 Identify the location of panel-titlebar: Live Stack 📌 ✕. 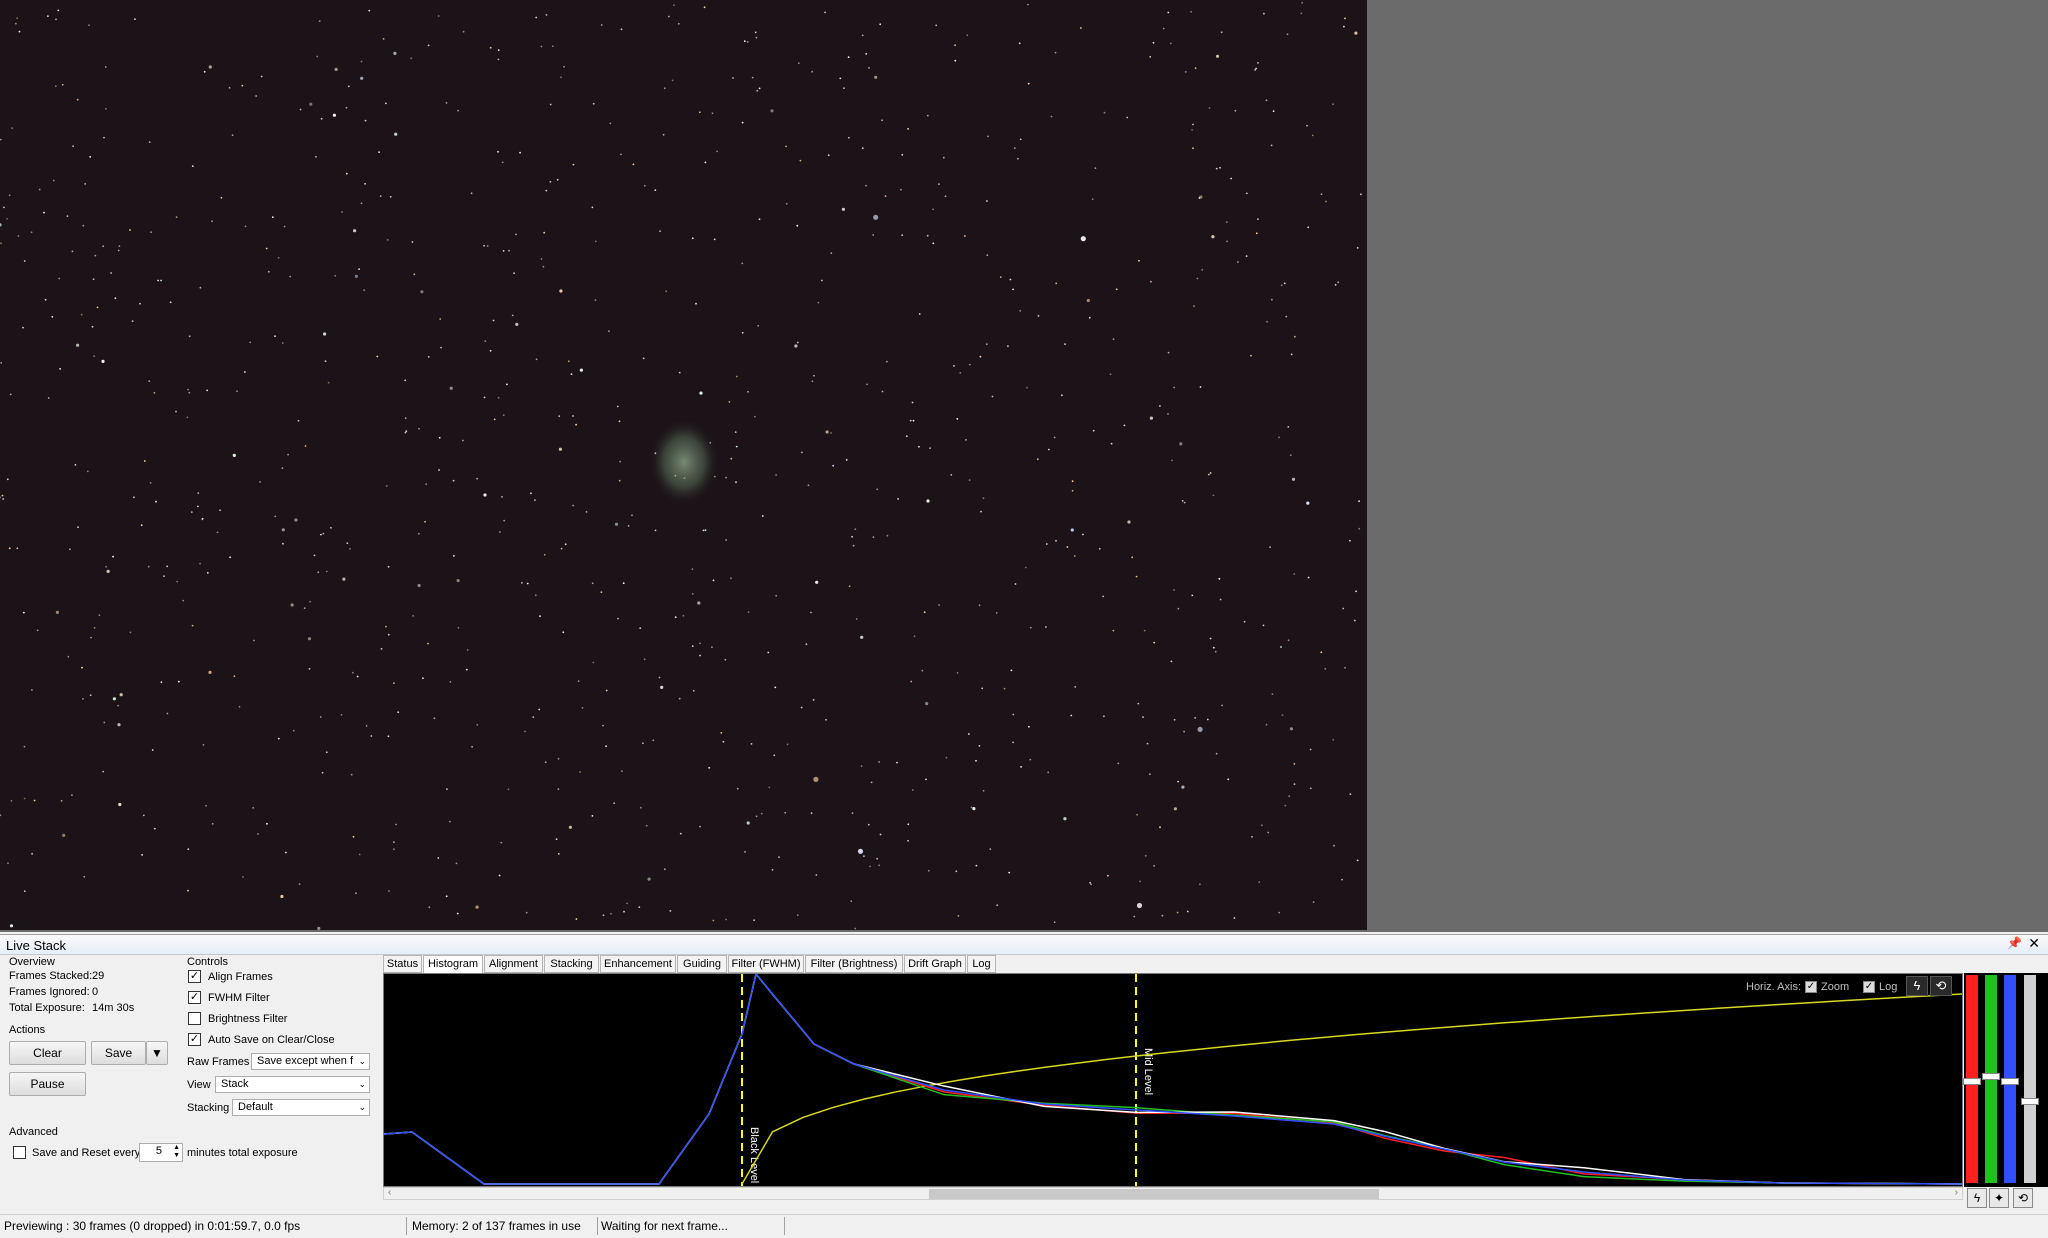
(1024, 945).